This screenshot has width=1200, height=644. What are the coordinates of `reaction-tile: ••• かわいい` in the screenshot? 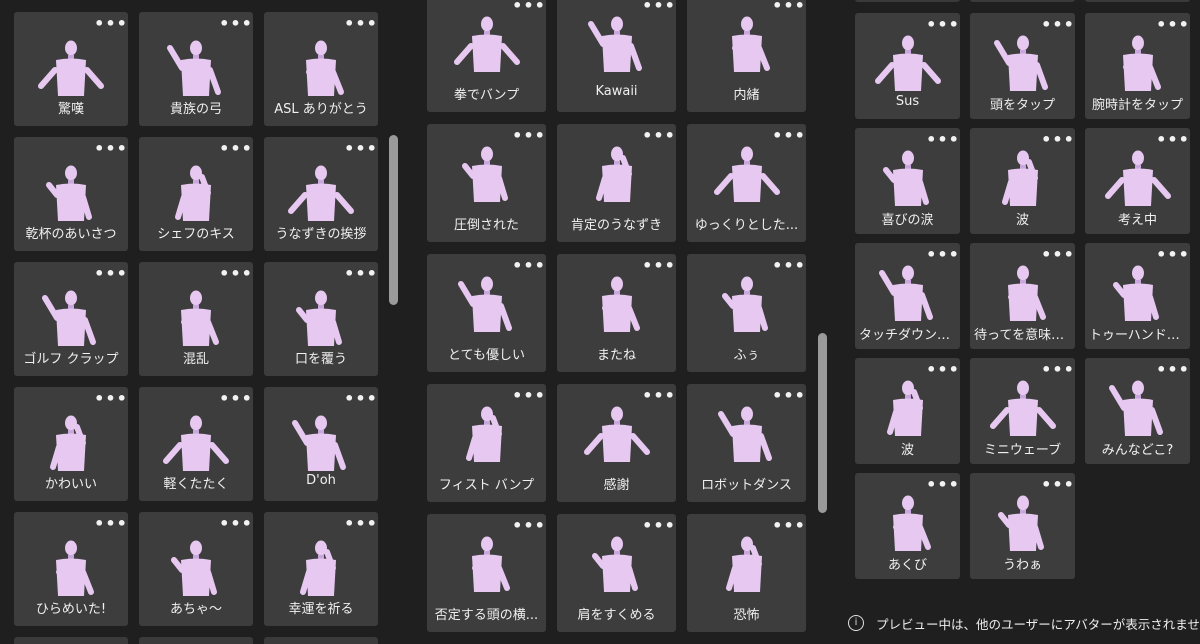 It's located at (71, 444).